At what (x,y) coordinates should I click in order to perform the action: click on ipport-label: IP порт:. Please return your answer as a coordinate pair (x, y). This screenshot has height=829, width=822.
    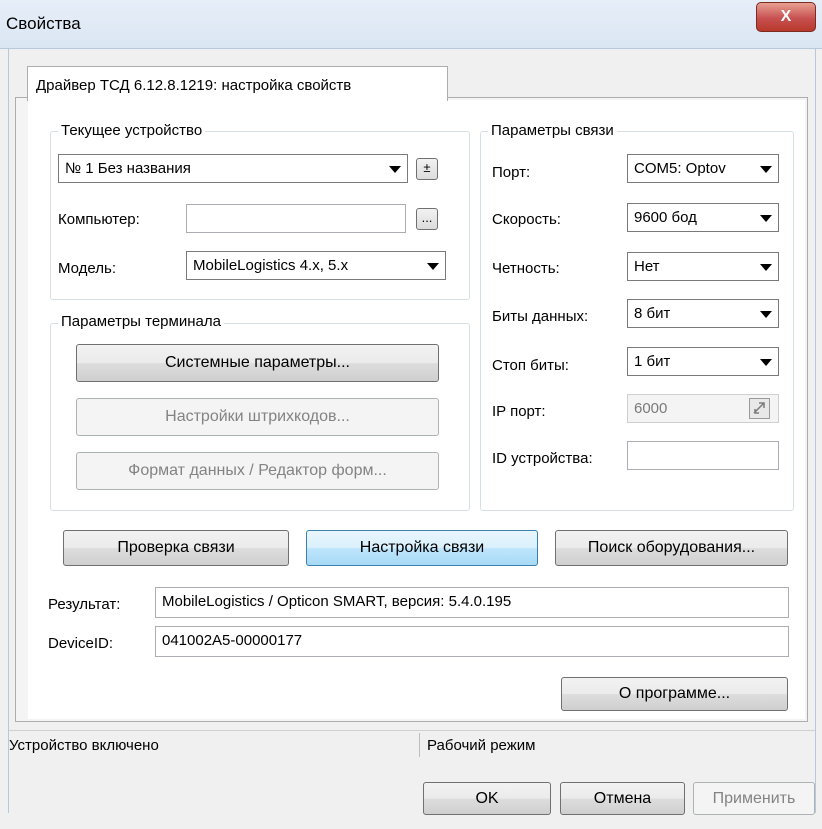
    Looking at the image, I should click on (519, 411).